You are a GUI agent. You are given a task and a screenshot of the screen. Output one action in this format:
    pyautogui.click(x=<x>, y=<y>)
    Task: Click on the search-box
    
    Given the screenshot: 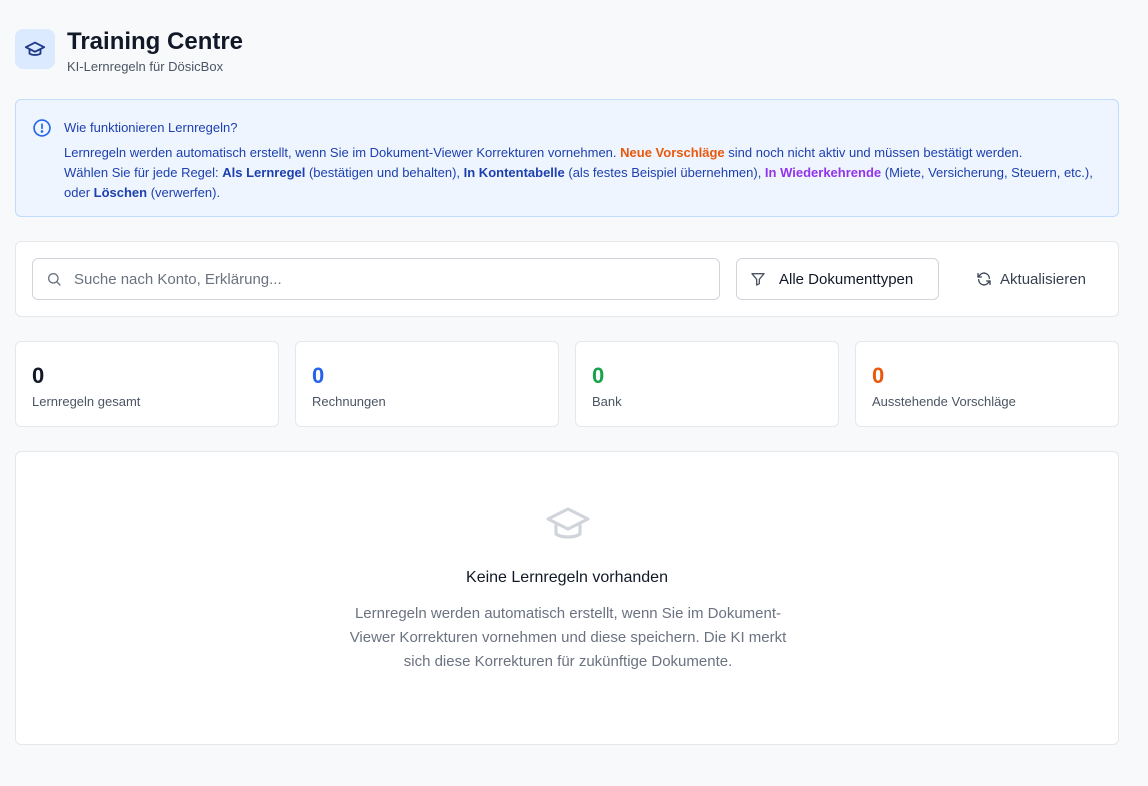 What is the action you would take?
    pyautogui.click(x=376, y=279)
    